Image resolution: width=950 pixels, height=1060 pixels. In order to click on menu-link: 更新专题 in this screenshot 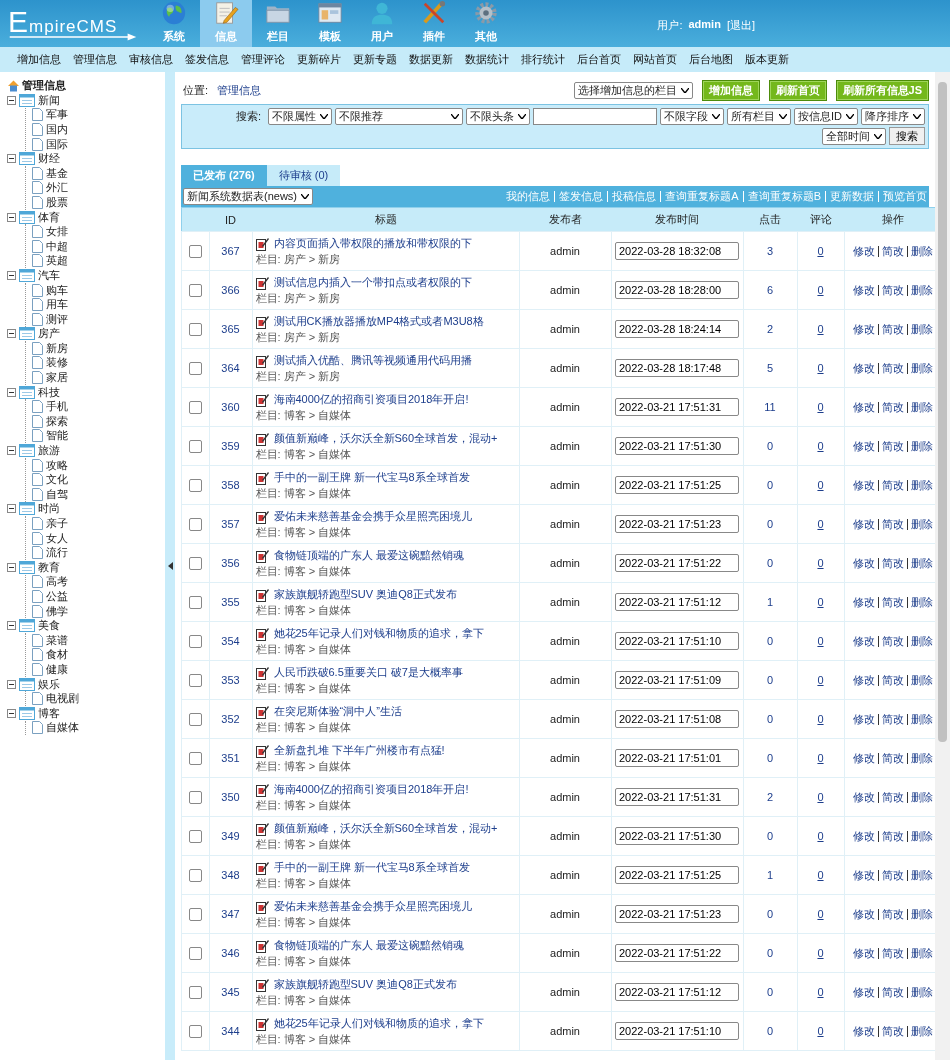, I will do `click(375, 59)`.